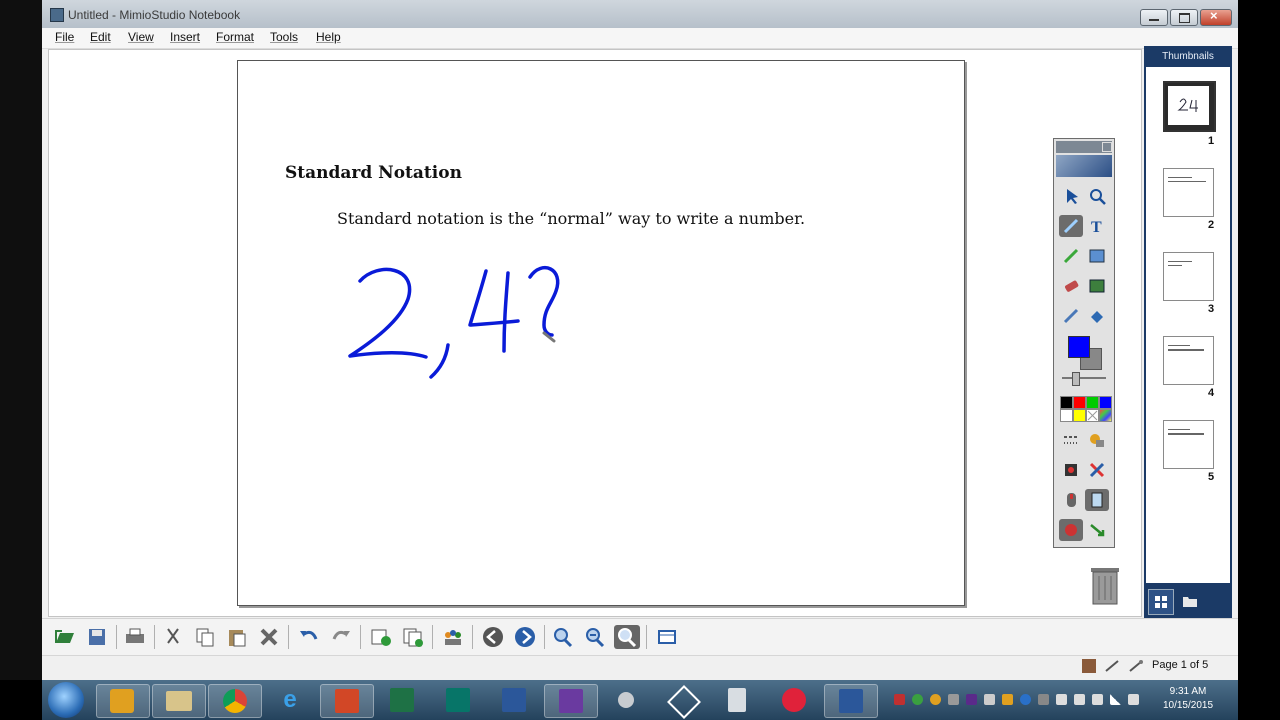 The height and width of the screenshot is (720, 1280). Describe the element at coordinates (1188, 699) in the screenshot. I see `clock: 9:31 AM 10/15/2015` at that location.